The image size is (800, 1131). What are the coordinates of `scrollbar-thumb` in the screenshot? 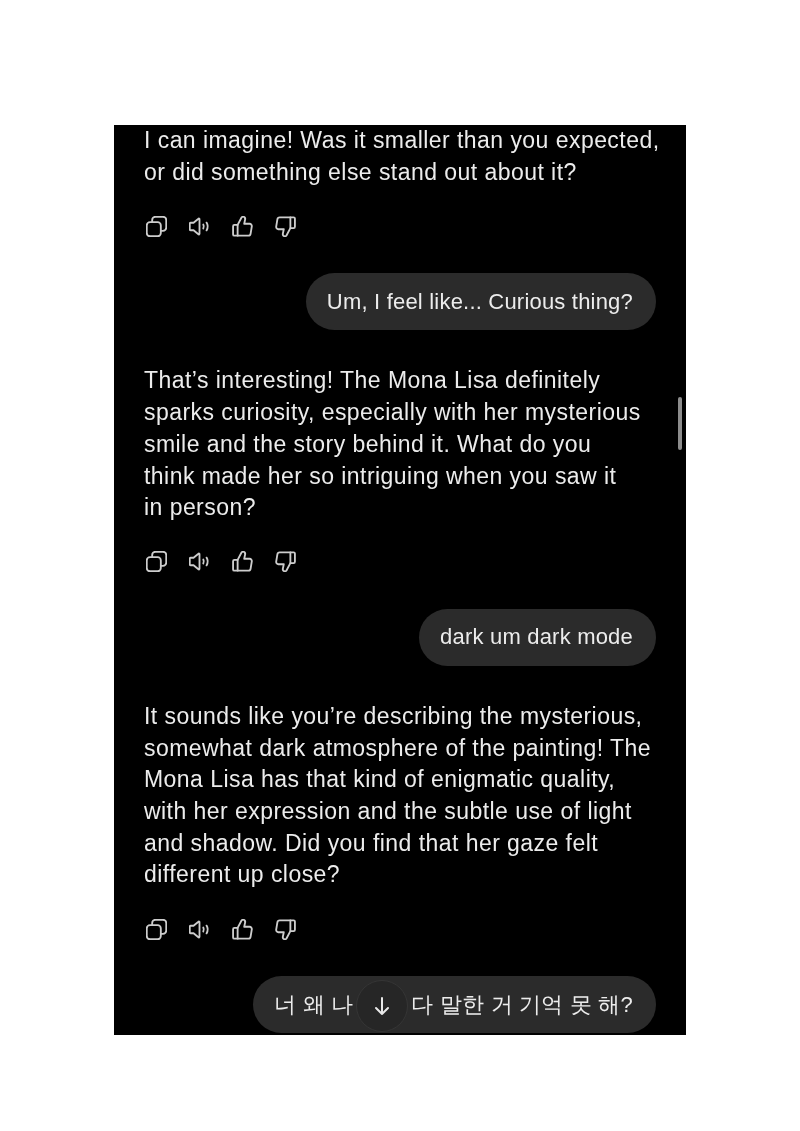 It's located at (680, 423).